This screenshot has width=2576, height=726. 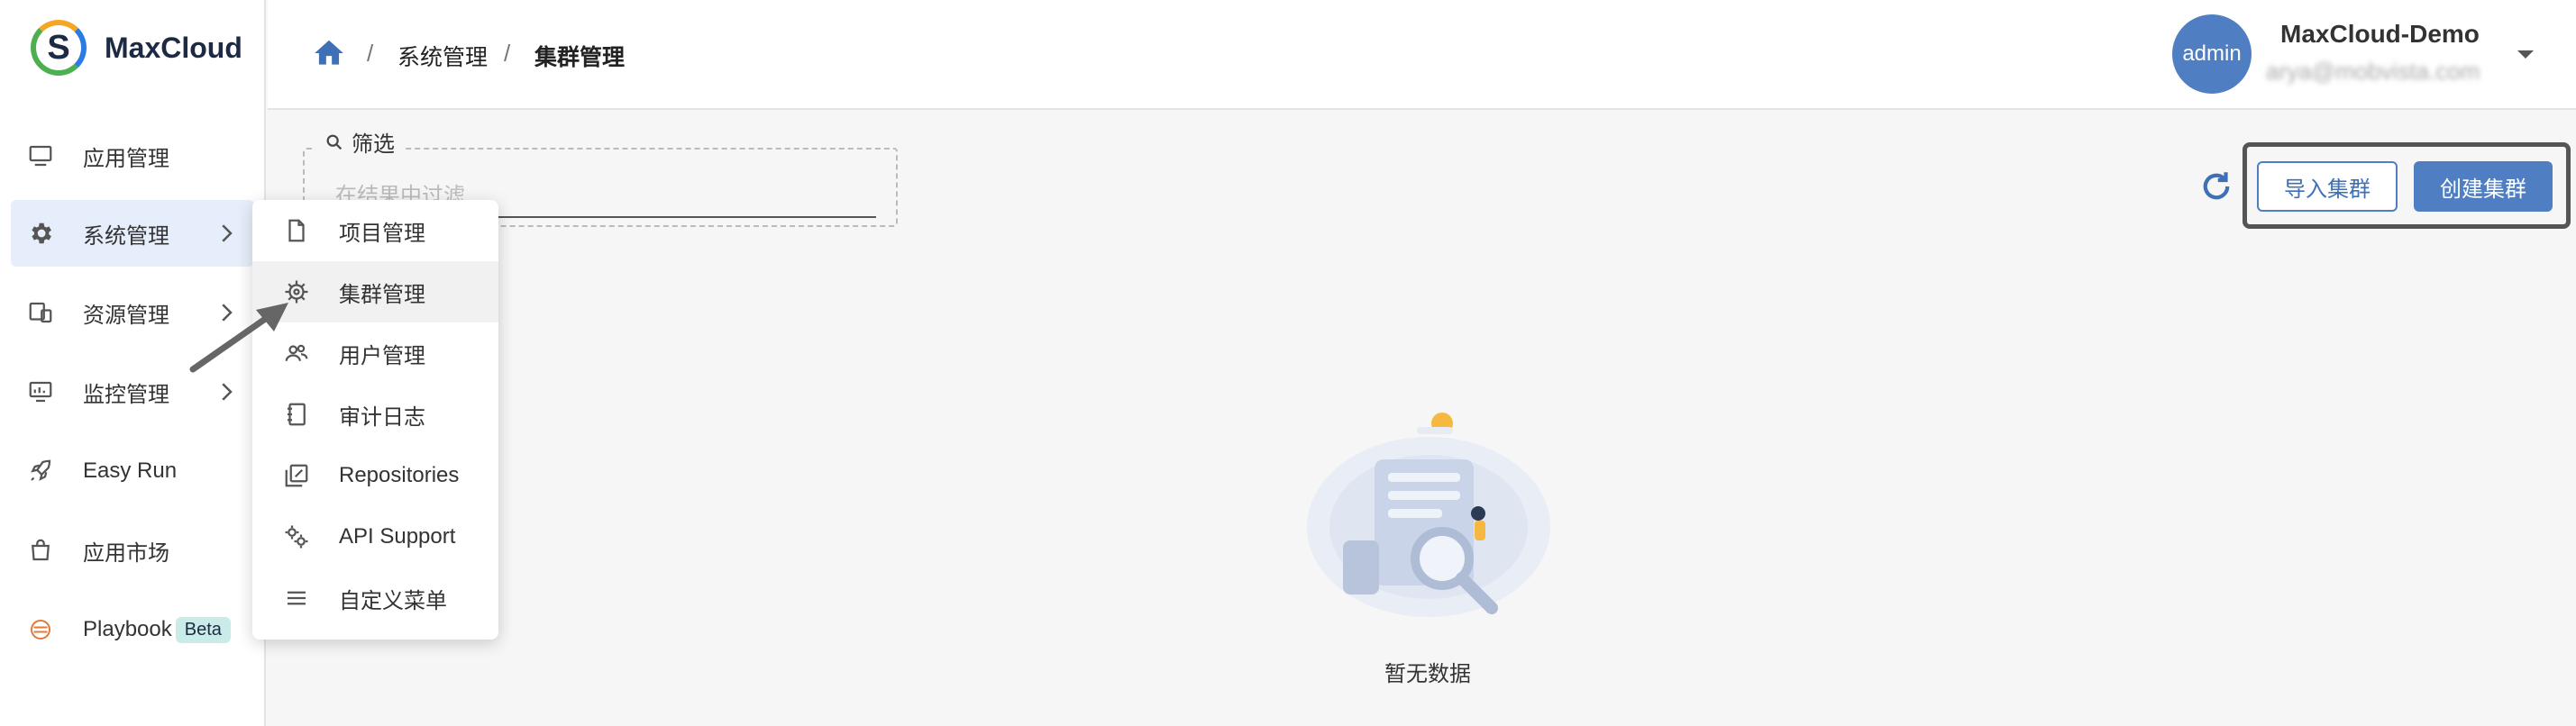 What do you see at coordinates (40, 312) in the screenshot?
I see `devices-icon` at bounding box center [40, 312].